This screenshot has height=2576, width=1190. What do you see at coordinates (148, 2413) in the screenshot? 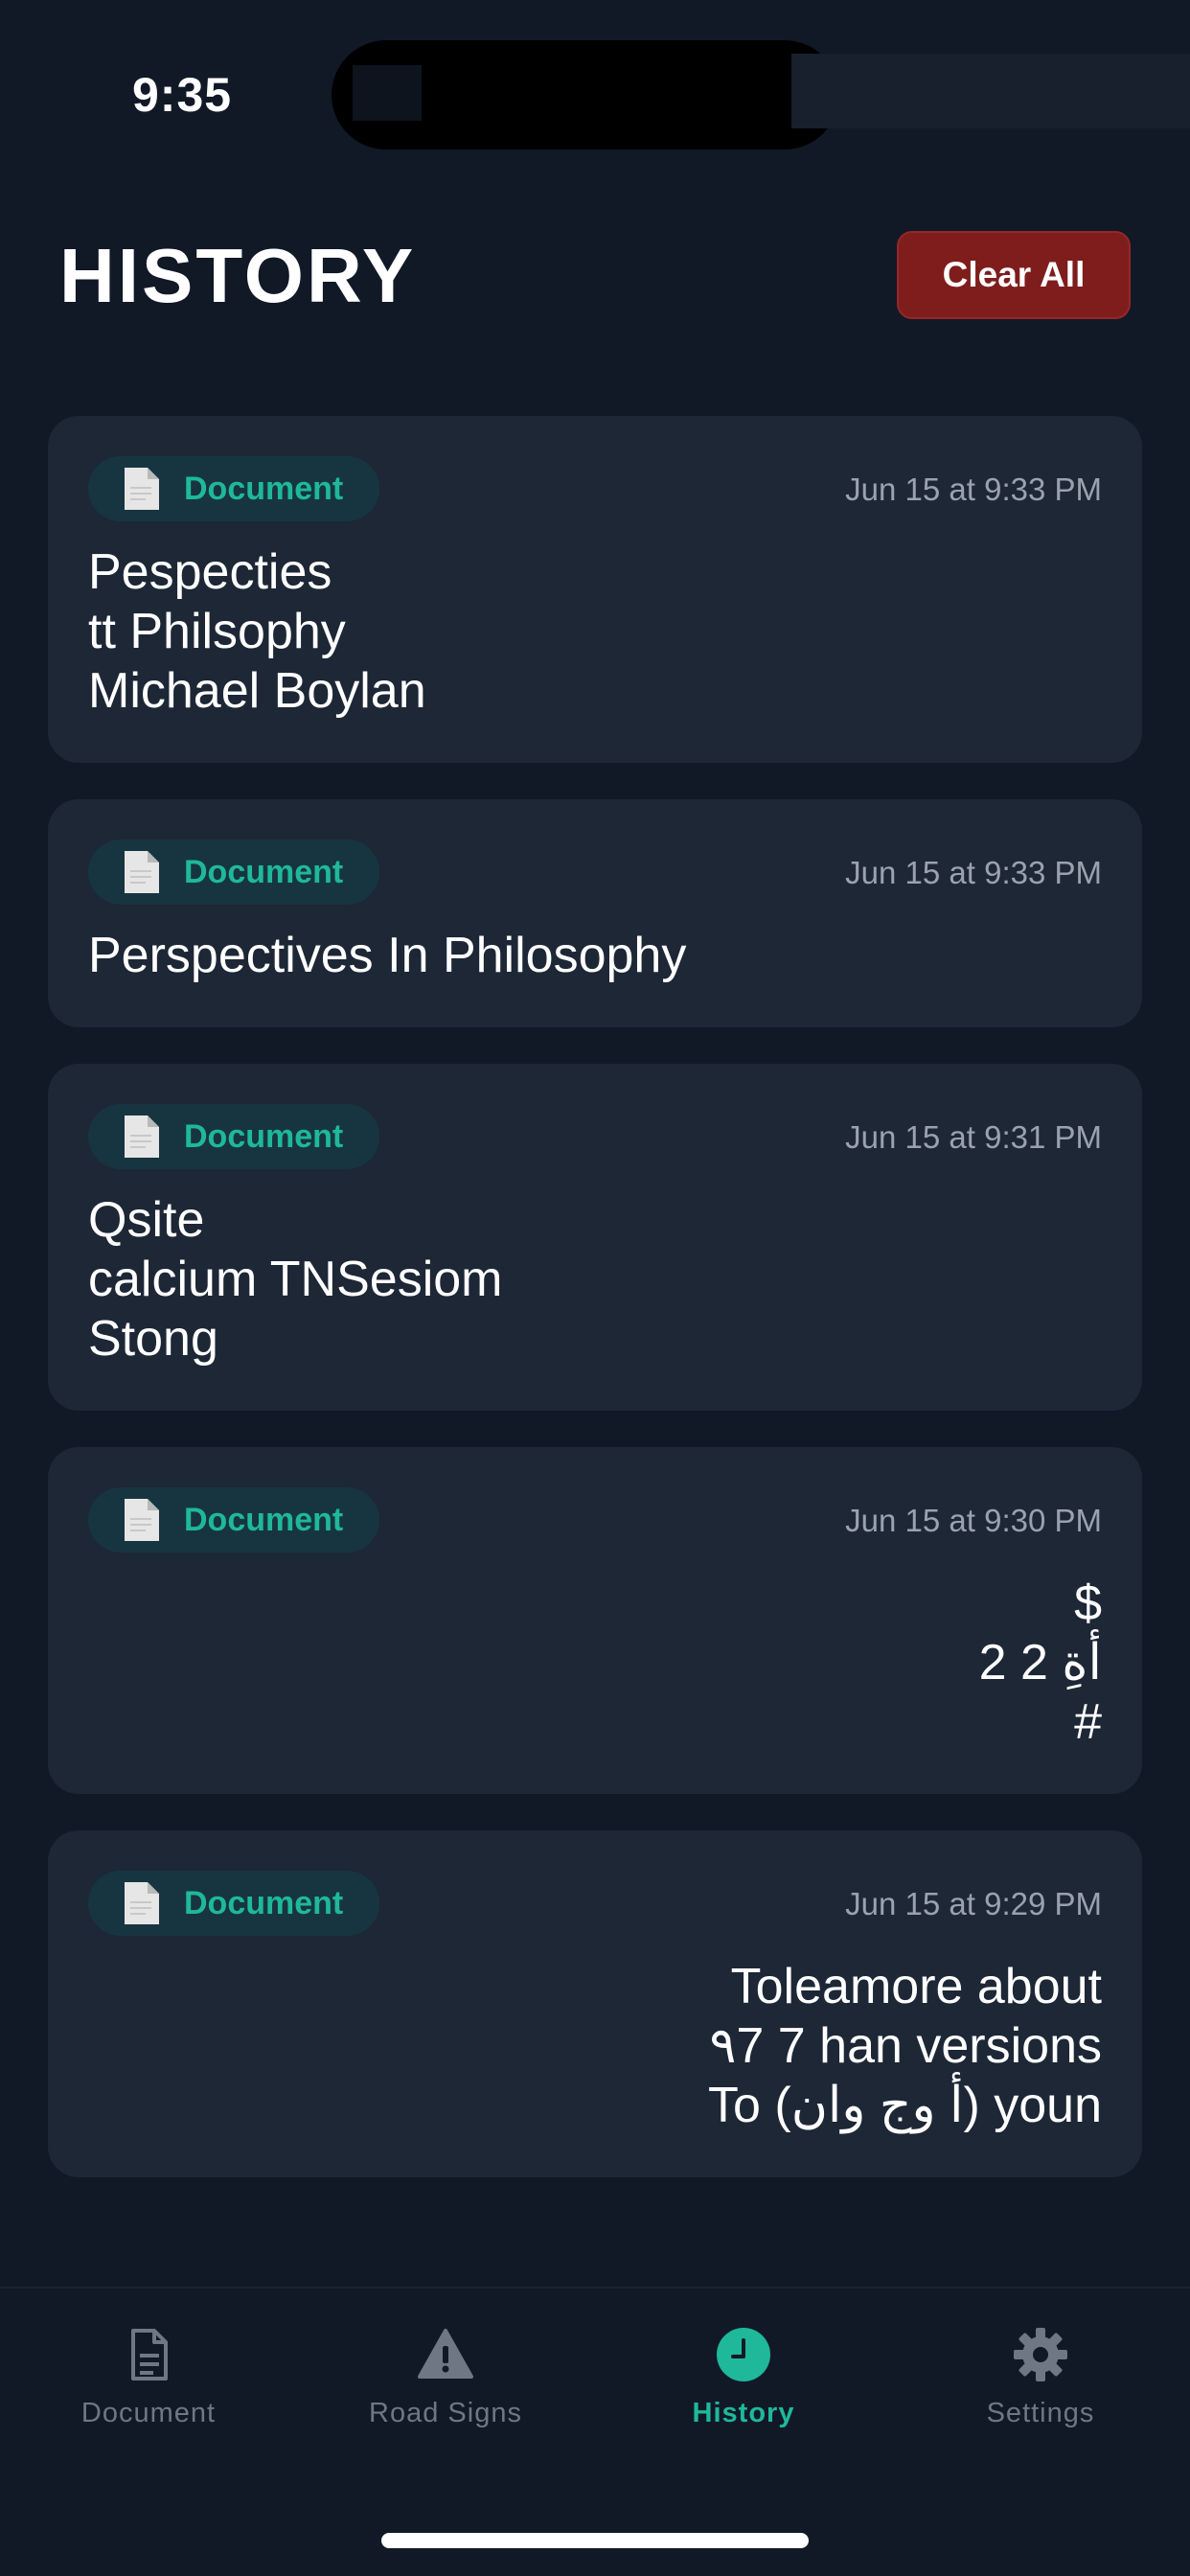
I see `tab-label: Document` at bounding box center [148, 2413].